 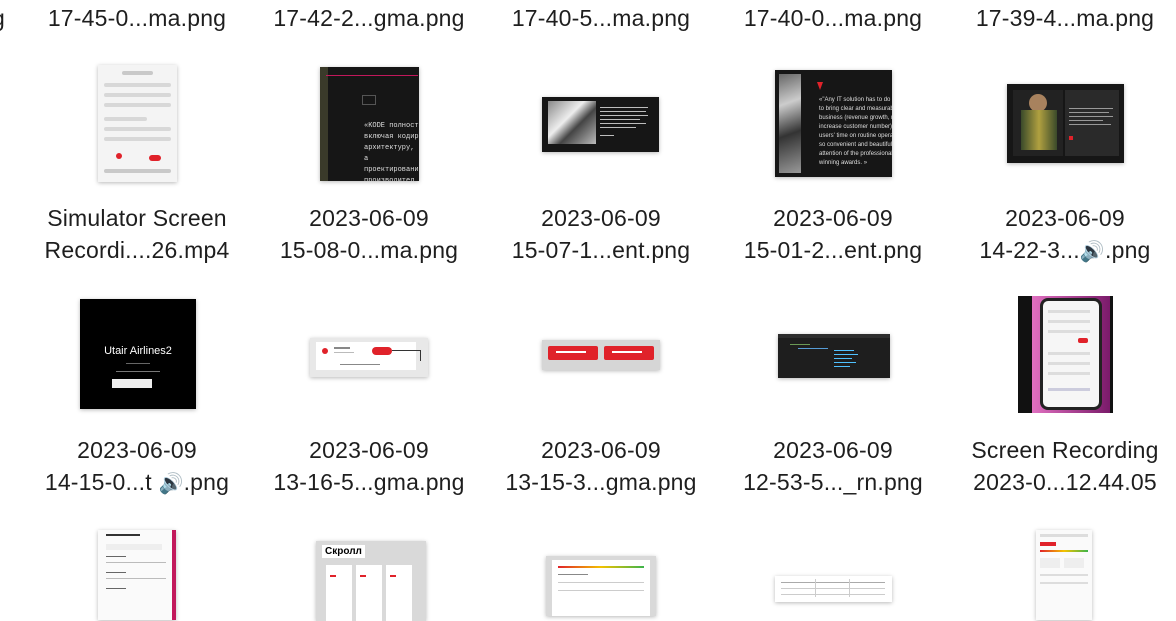 What do you see at coordinates (833, 466) in the screenshot?
I see `file-label: 2023-06-09 12-53-5..._rn.png` at bounding box center [833, 466].